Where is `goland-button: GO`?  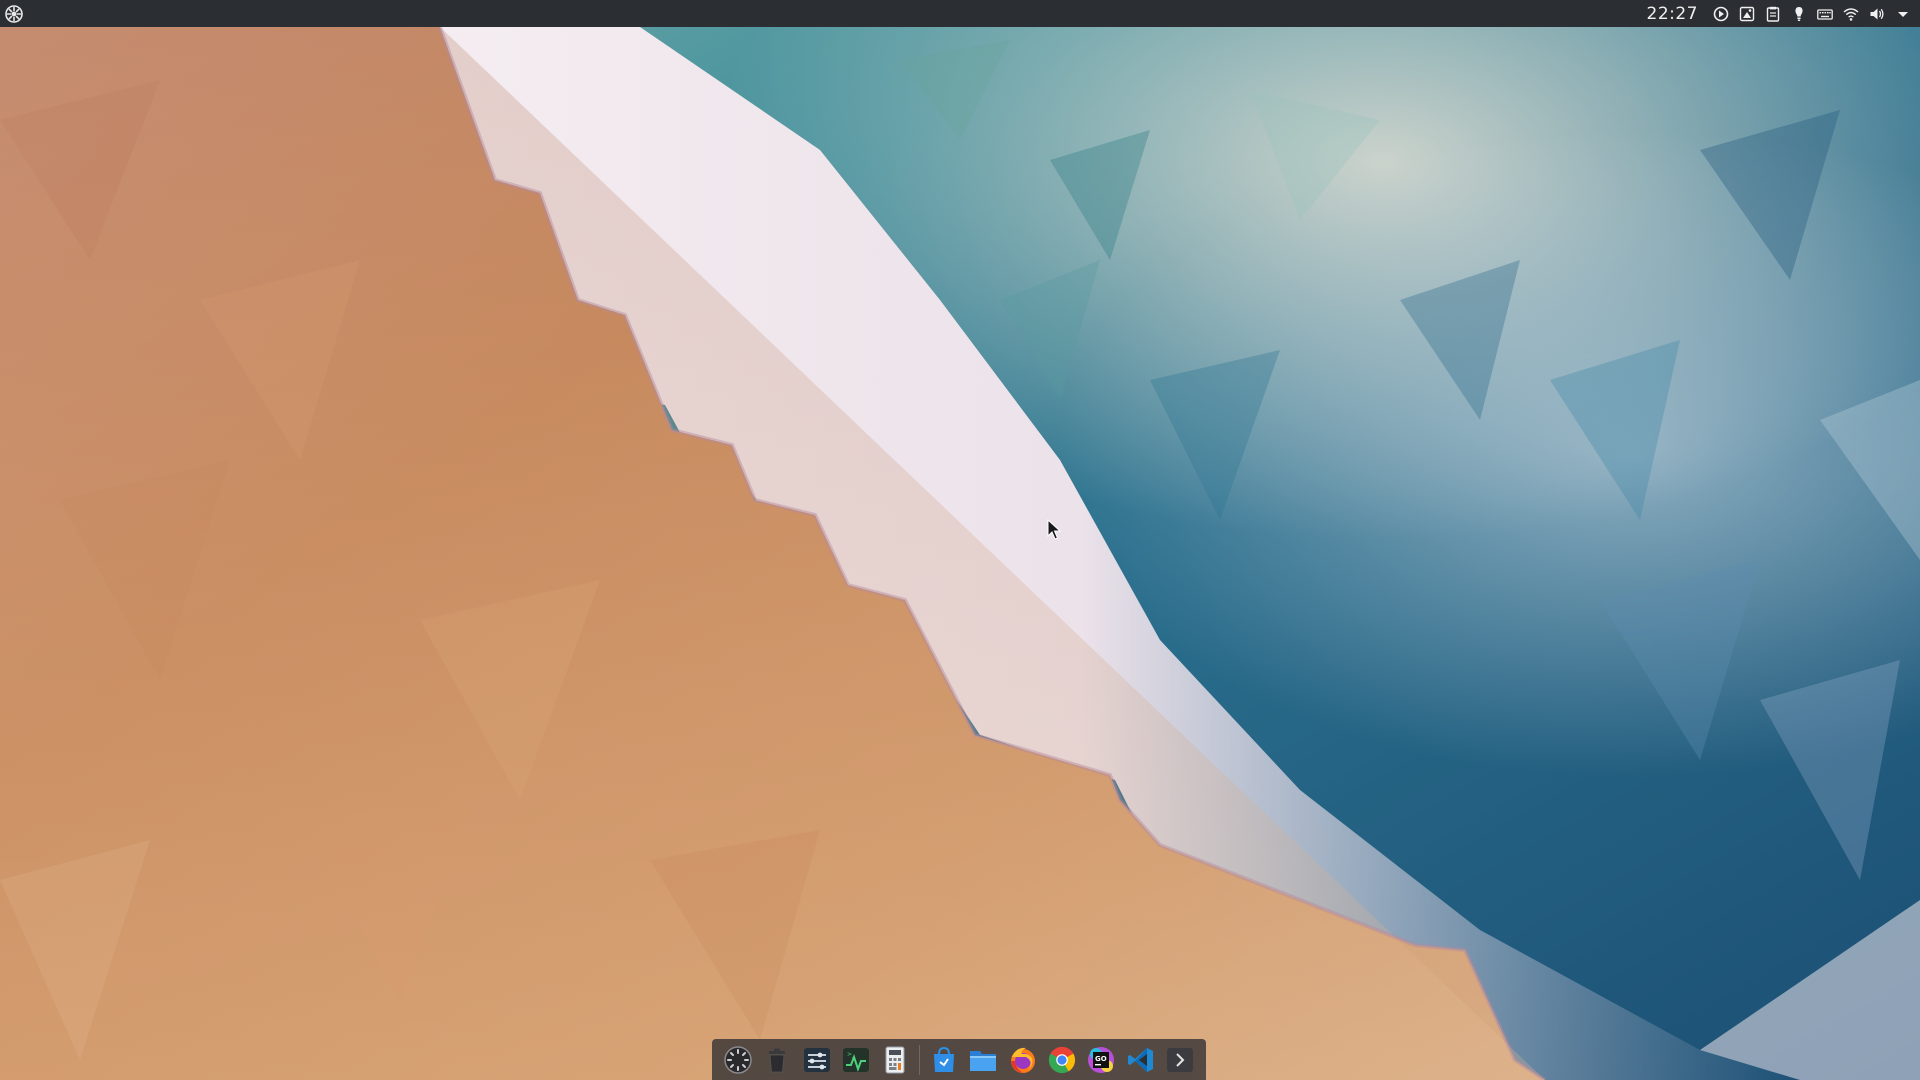 goland-button: GO is located at coordinates (1101, 1060).